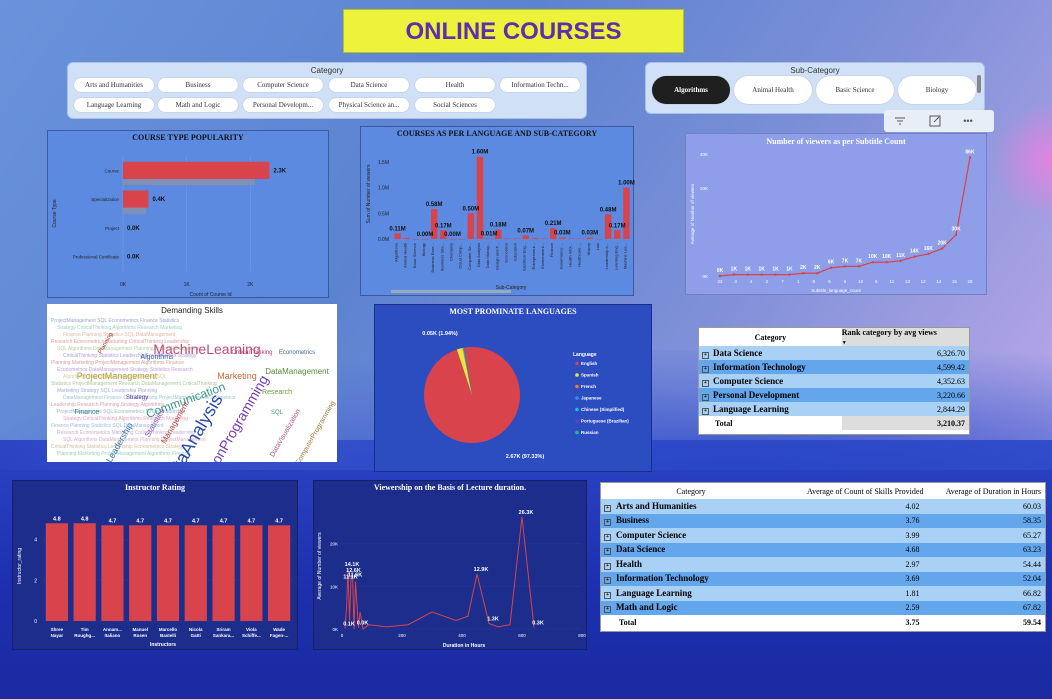 Image resolution: width=1052 pixels, height=699 pixels. Describe the element at coordinates (905, 337) in the screenshot. I see `rank-table-header-views: Rank category by avg views ▼` at that location.